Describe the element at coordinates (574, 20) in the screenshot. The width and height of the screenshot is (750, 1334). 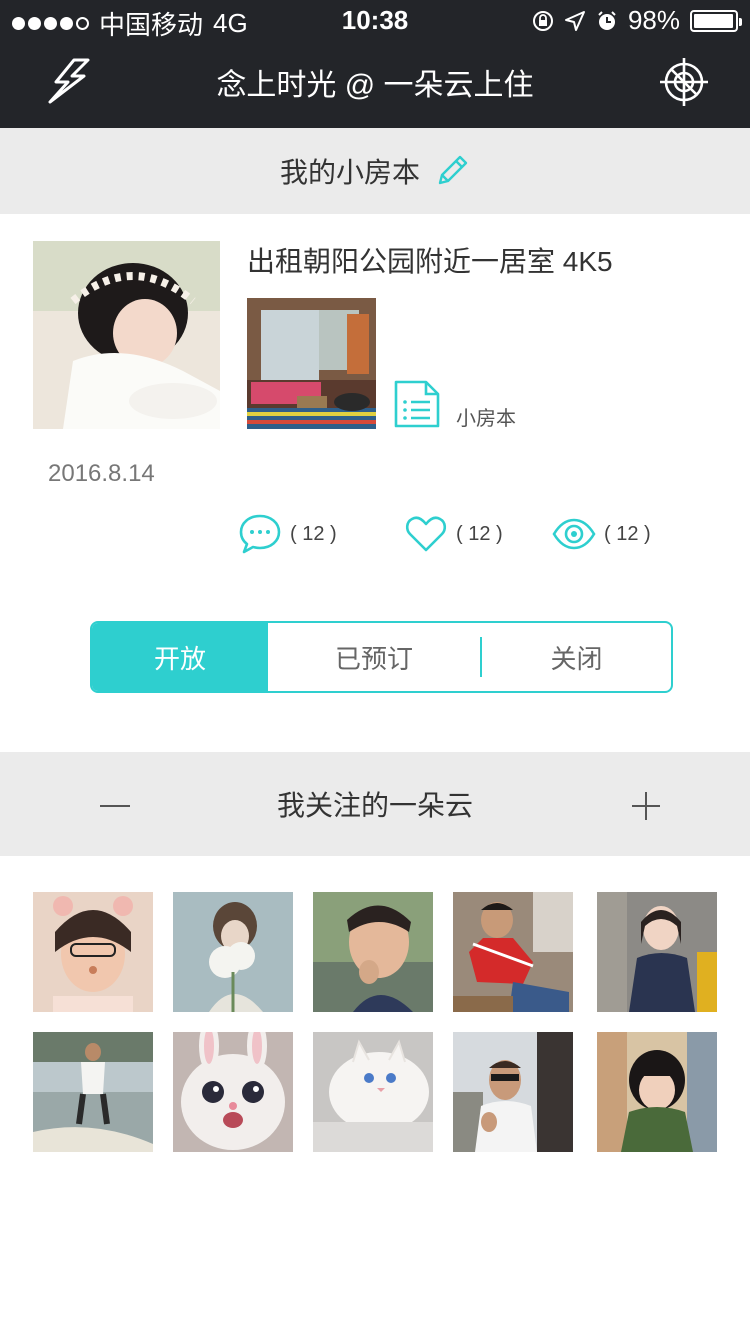
I see `location-icon` at that location.